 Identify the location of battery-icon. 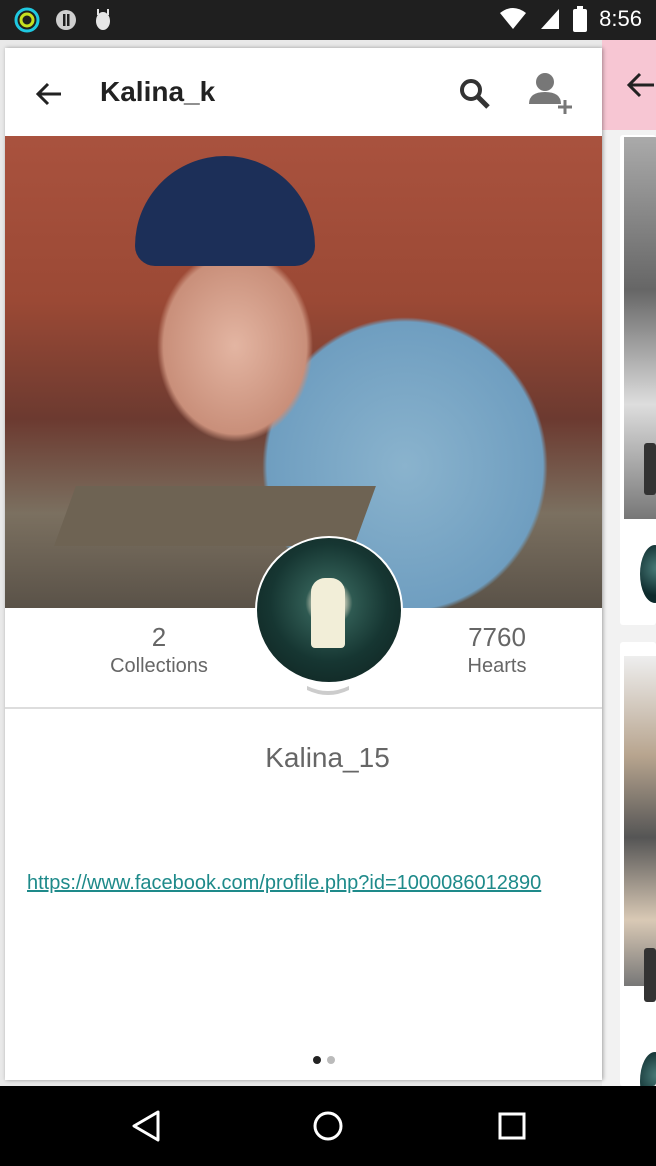
(580, 19).